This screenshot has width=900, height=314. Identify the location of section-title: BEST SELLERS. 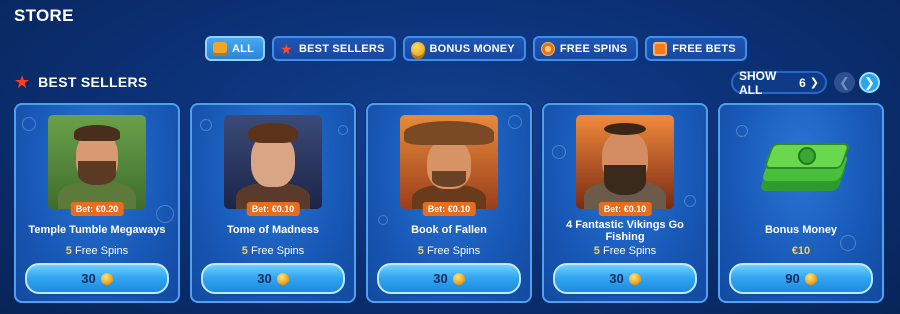
(93, 82).